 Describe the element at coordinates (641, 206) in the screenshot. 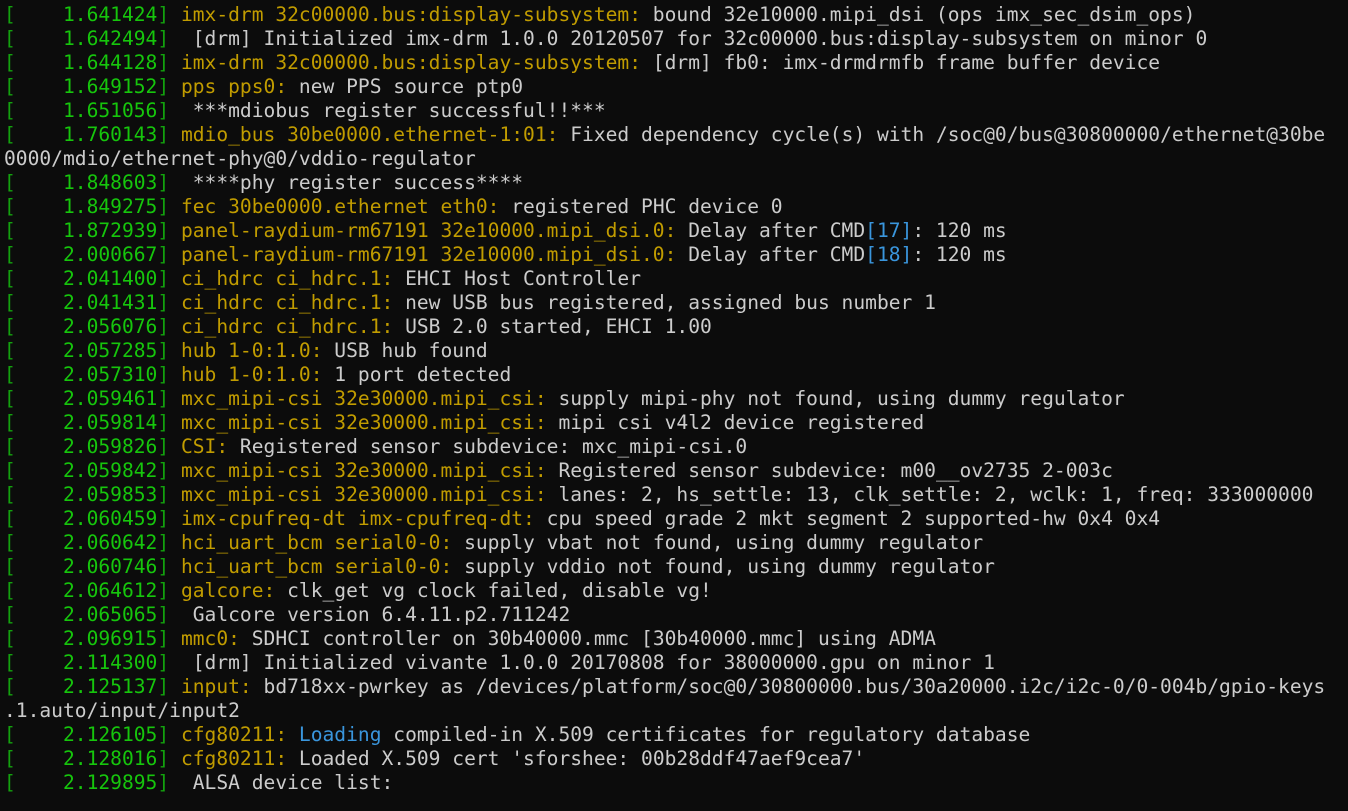

I see `log-message: registered PHC device 0` at that location.